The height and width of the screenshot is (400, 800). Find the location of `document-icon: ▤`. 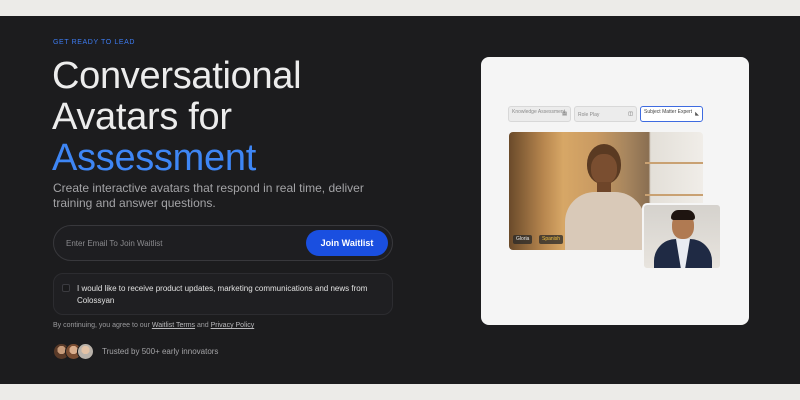

document-icon: ▤ is located at coordinates (564, 114).